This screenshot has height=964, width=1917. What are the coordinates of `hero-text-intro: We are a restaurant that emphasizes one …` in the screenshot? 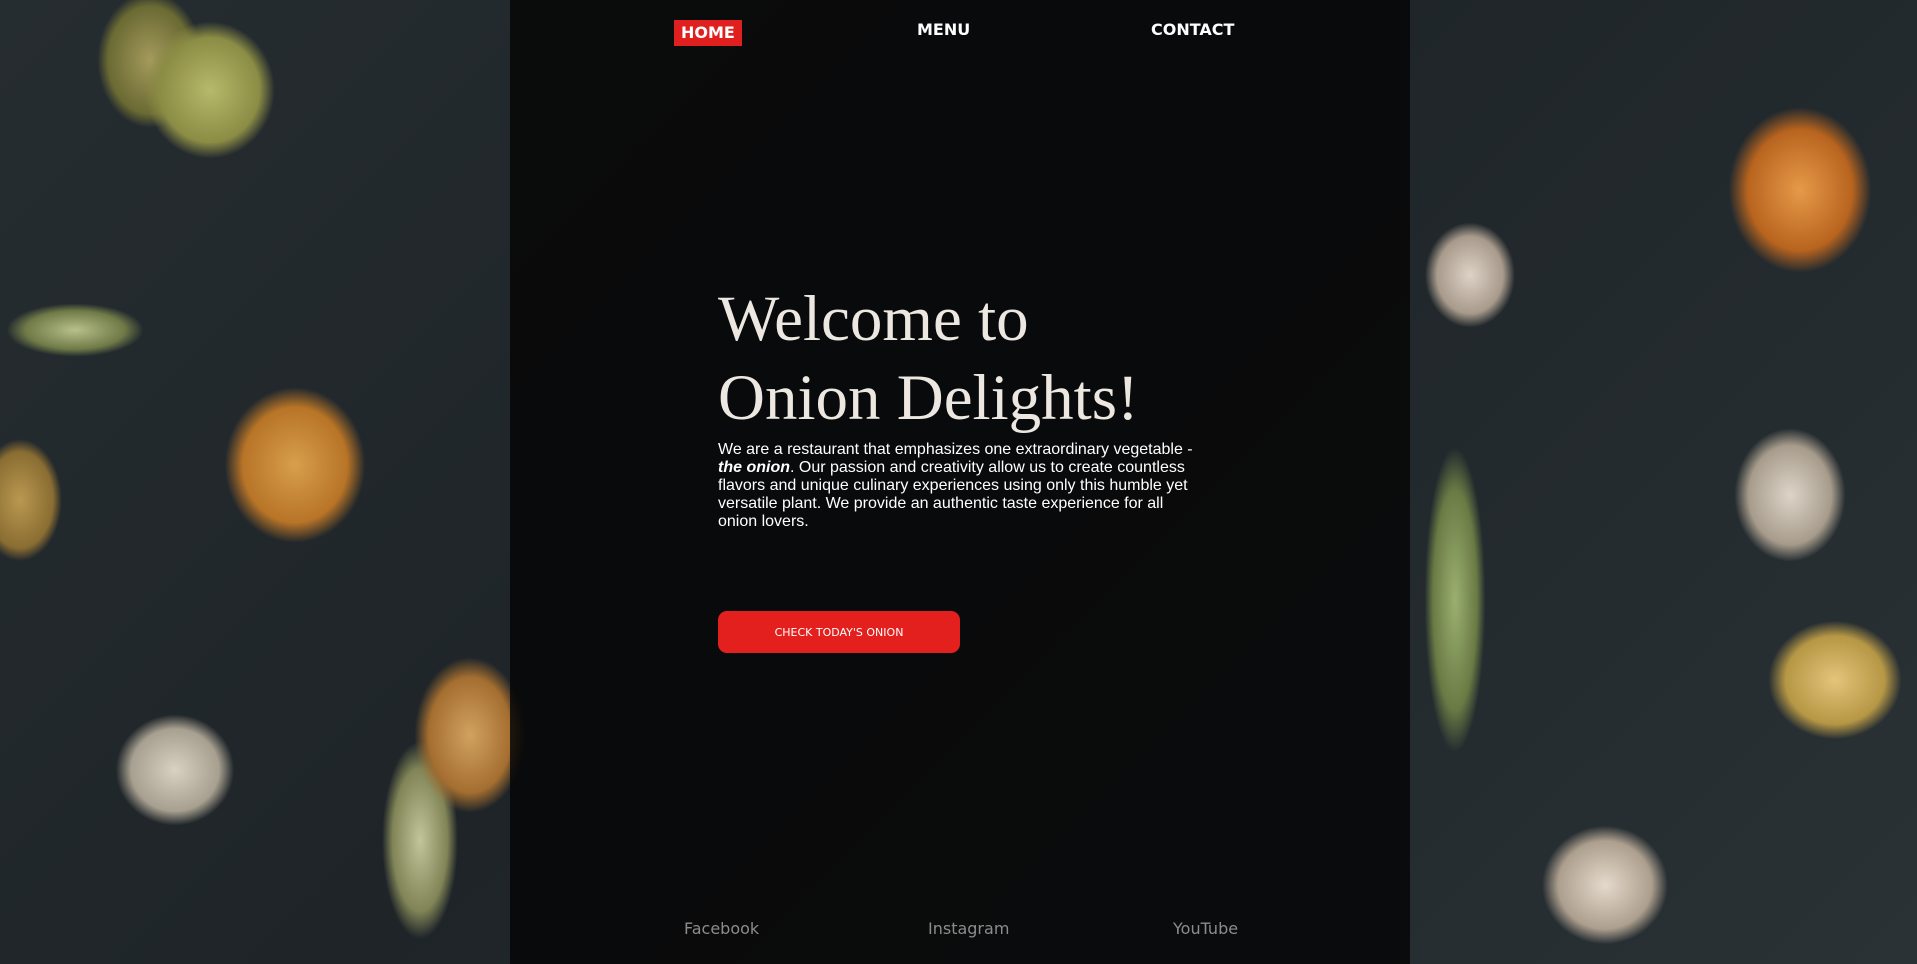 It's located at (955, 449).